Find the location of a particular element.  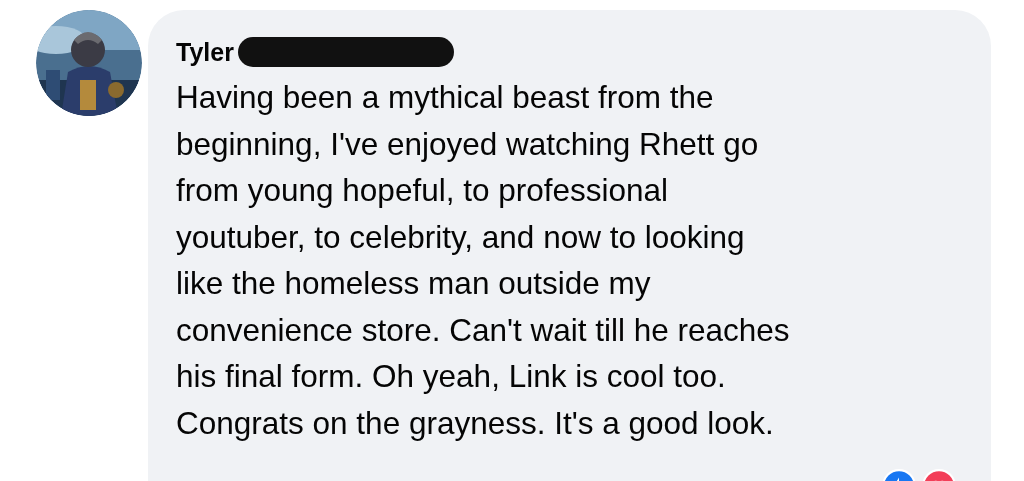

author-name: Tyler is located at coordinates (205, 52).